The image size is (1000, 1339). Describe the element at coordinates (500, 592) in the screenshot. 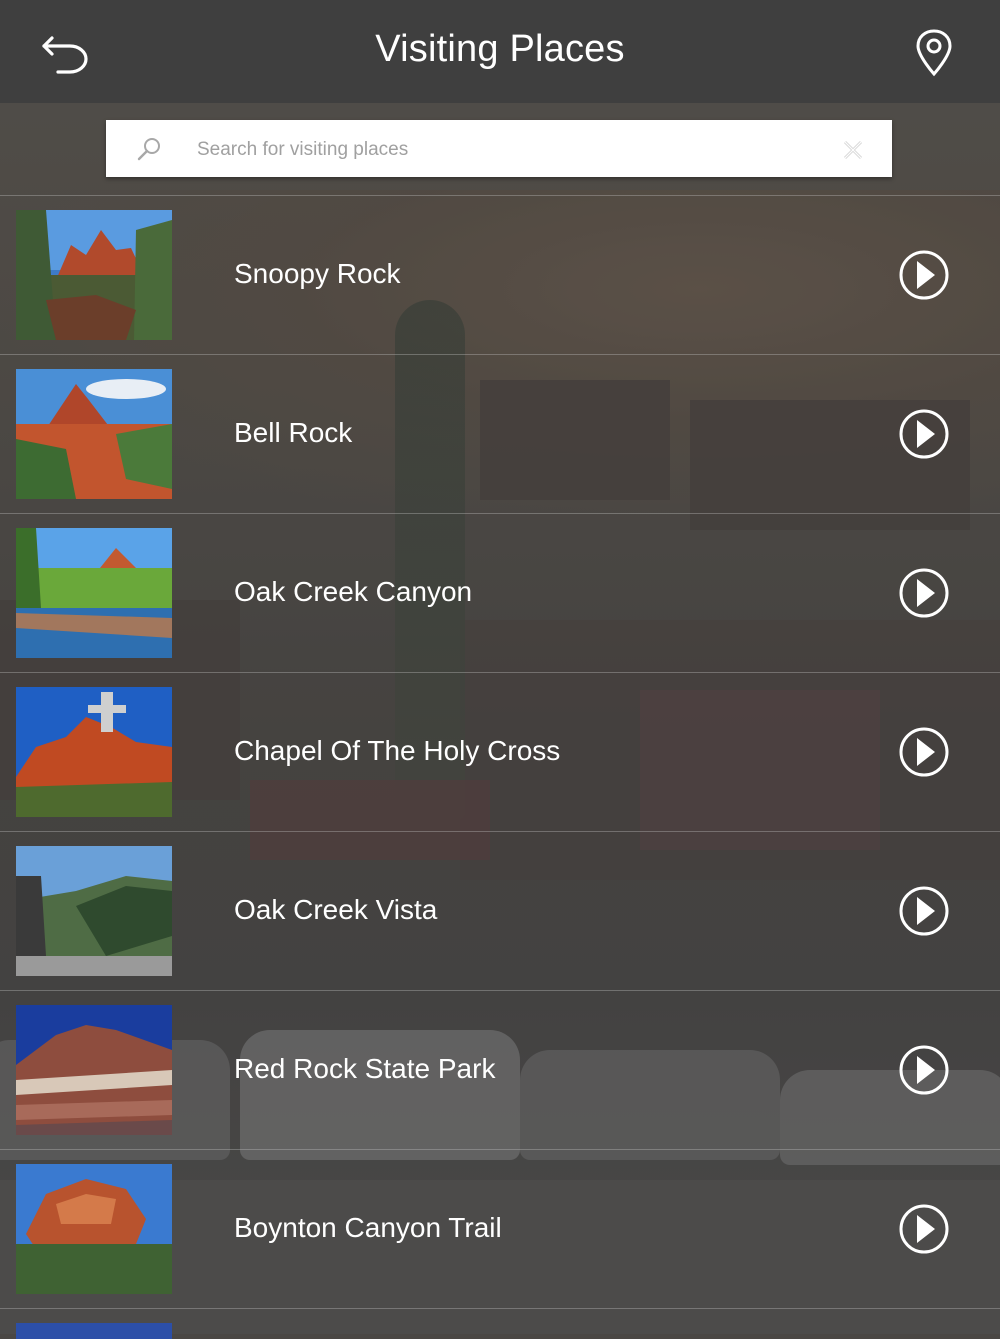

I see `list-item: Oak Creek Canyon` at that location.